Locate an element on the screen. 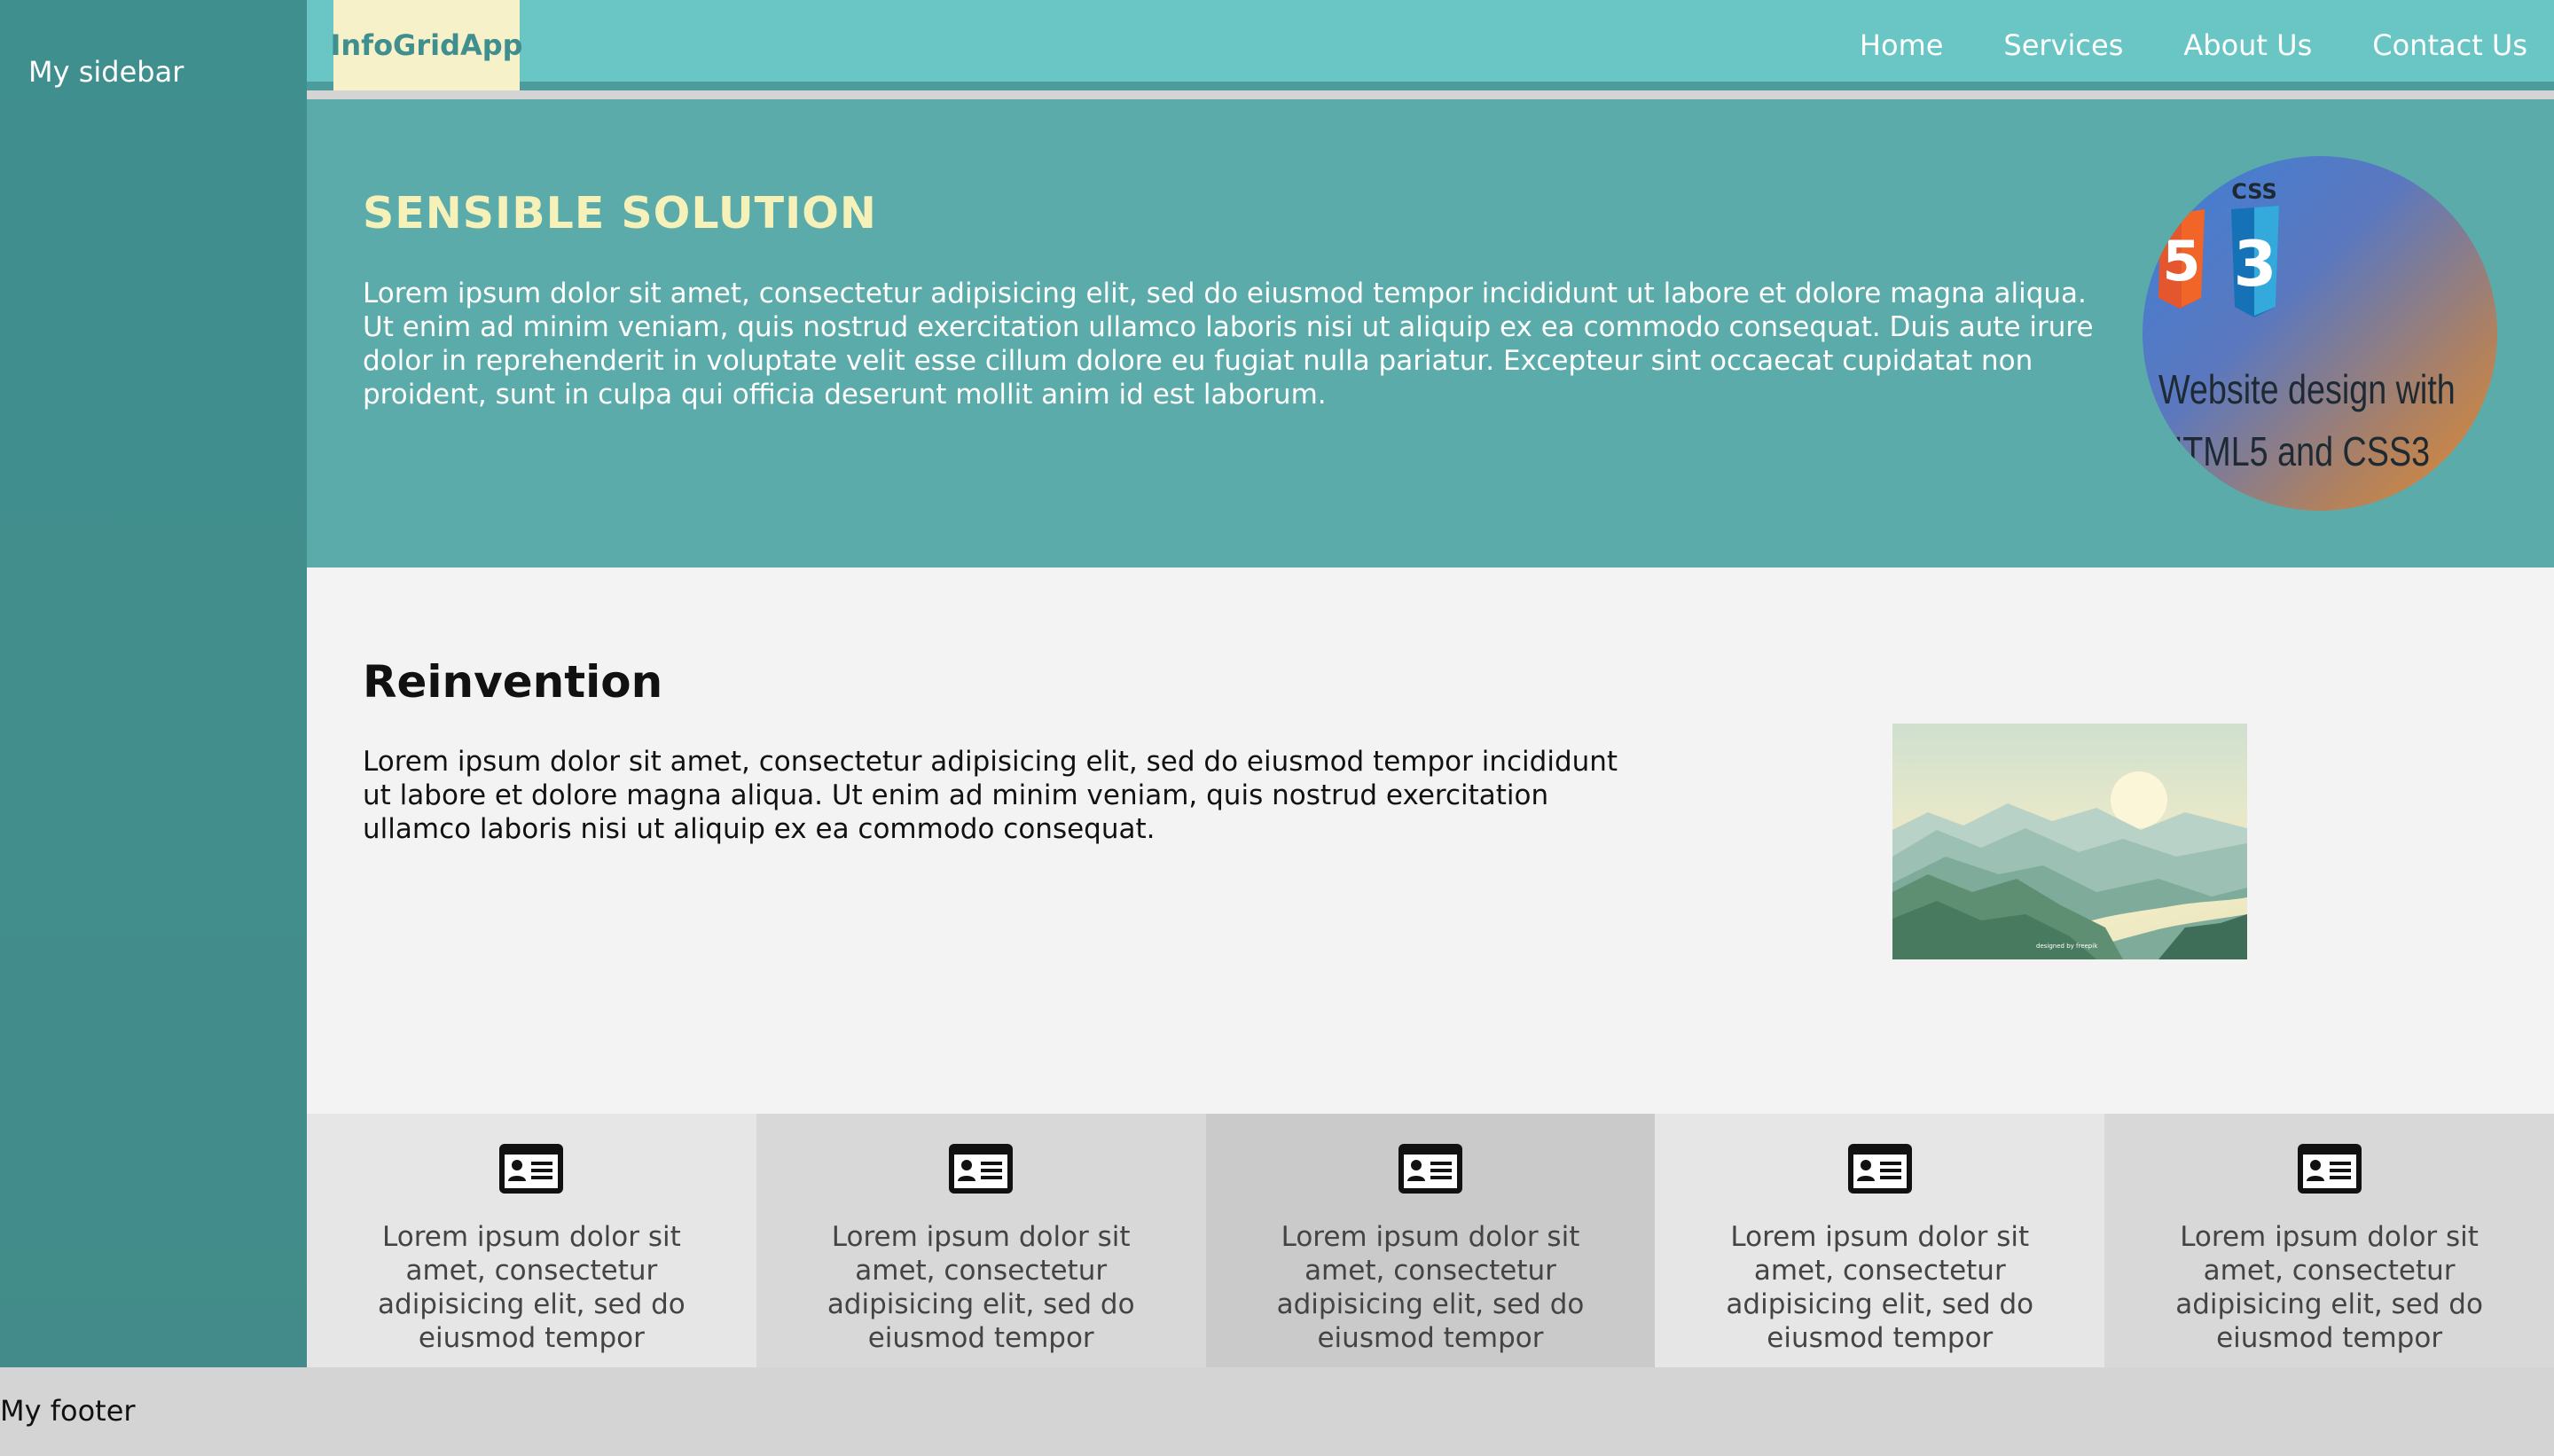 This screenshot has height=1456, width=2554. svg-text: 3 is located at coordinates (2255, 264).